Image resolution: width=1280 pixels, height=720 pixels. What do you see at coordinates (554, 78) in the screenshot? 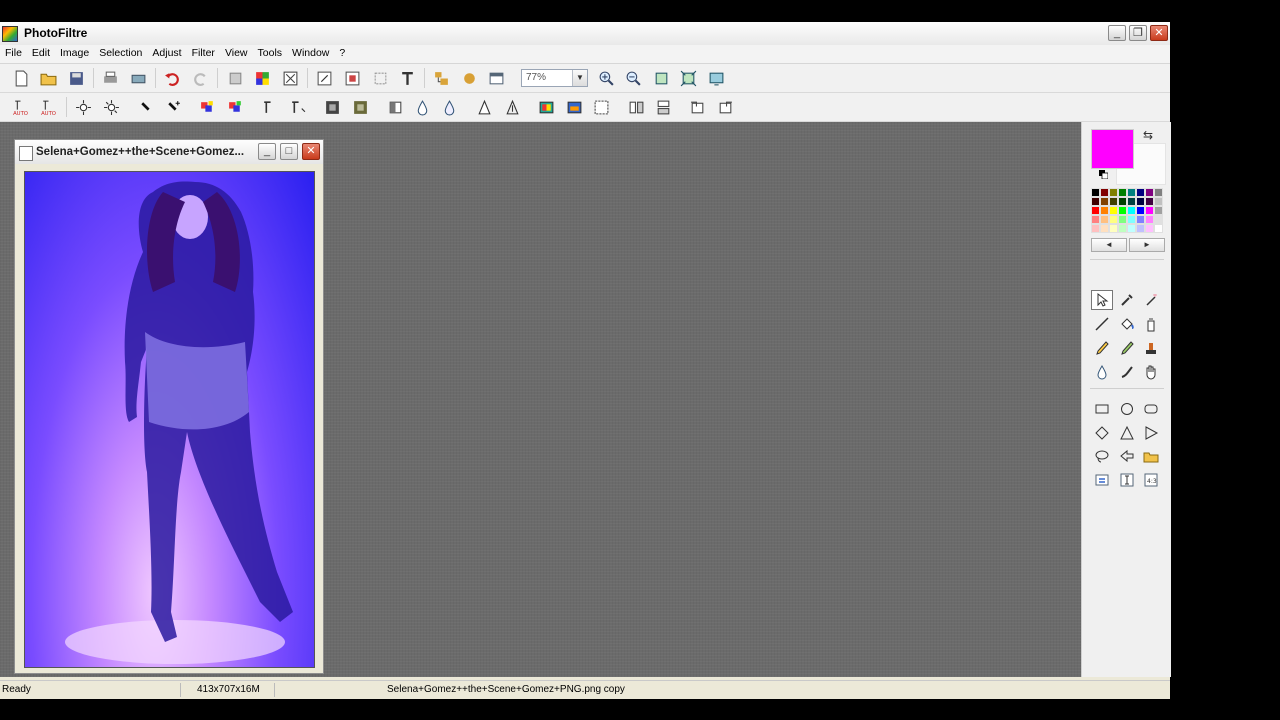
I see `zoom-select: 77% ▼` at bounding box center [554, 78].